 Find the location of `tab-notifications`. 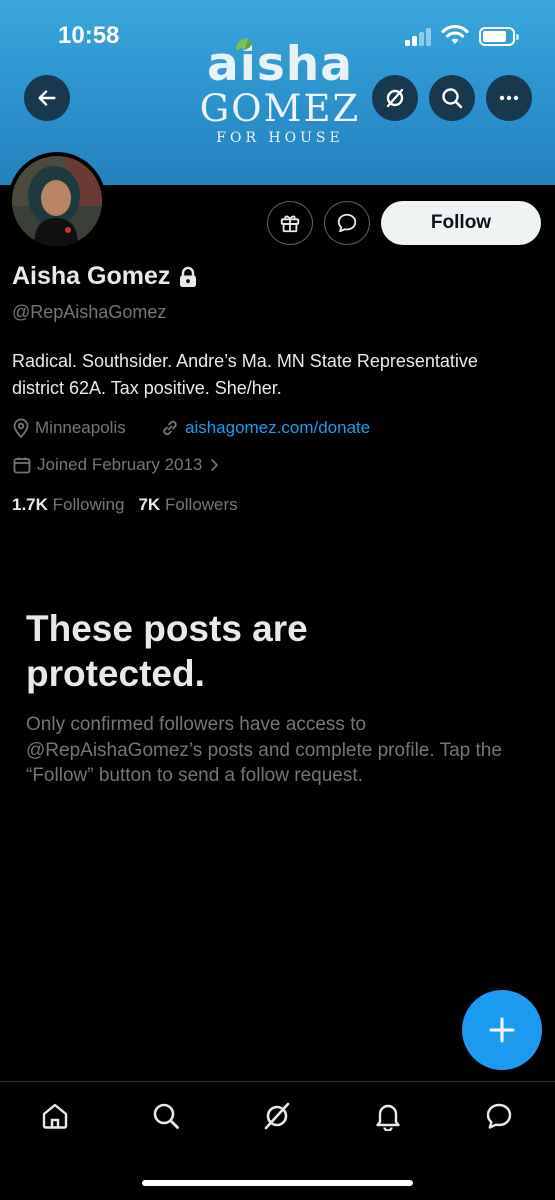

tab-notifications is located at coordinates (388, 1116).